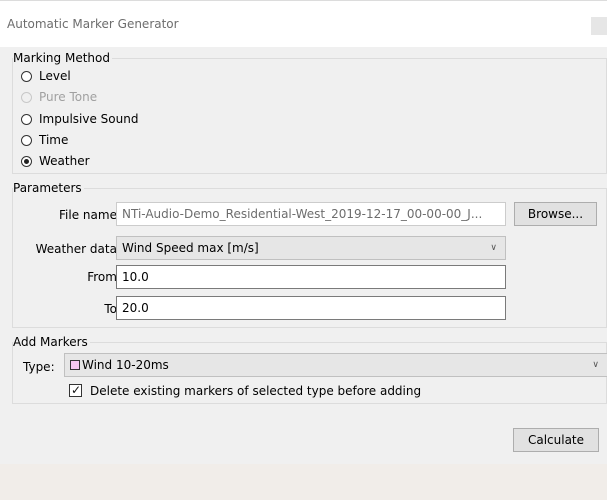  What do you see at coordinates (51, 342) in the screenshot?
I see `add-markers-legend: Add Markers` at bounding box center [51, 342].